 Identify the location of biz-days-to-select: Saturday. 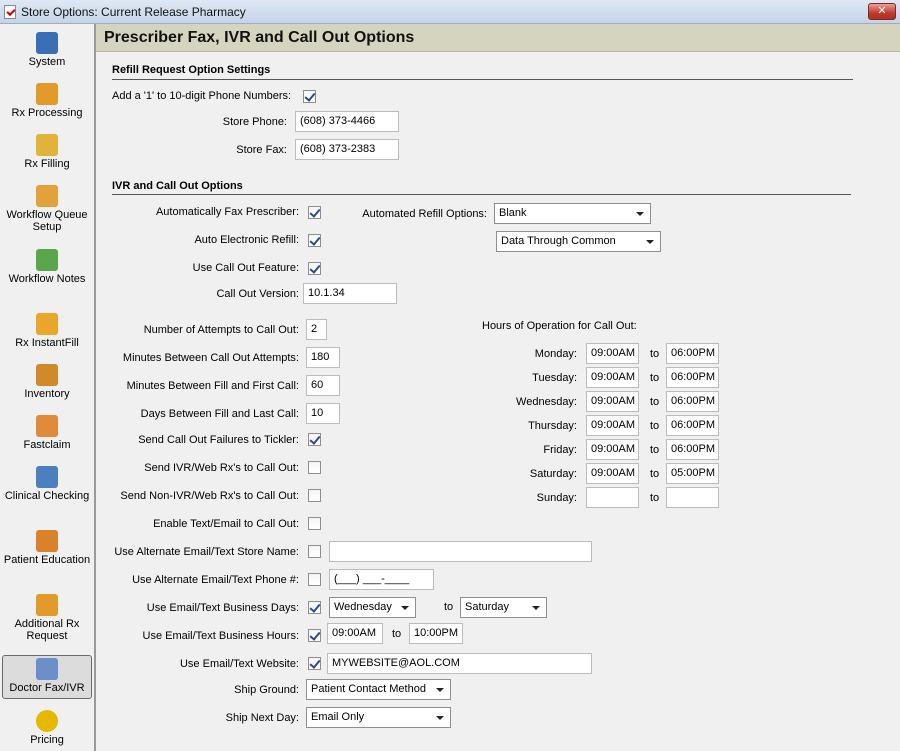
(503, 607).